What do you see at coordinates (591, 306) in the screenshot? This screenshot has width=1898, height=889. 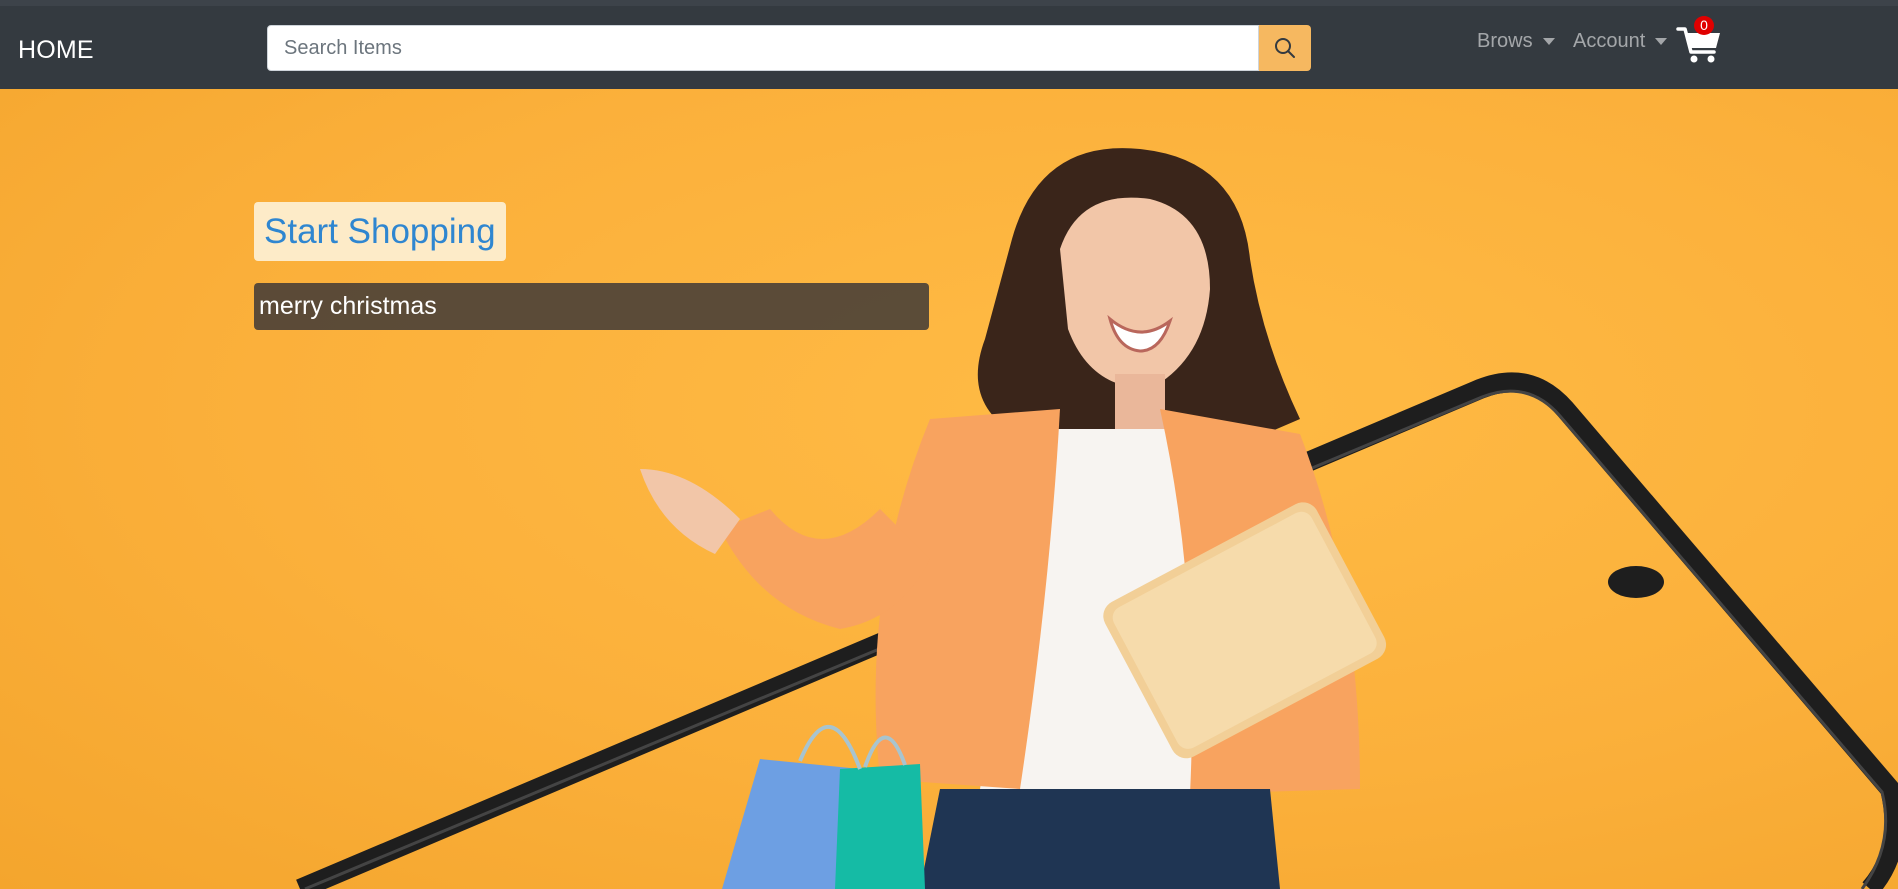 I see `hero-tagline: merry christmas` at bounding box center [591, 306].